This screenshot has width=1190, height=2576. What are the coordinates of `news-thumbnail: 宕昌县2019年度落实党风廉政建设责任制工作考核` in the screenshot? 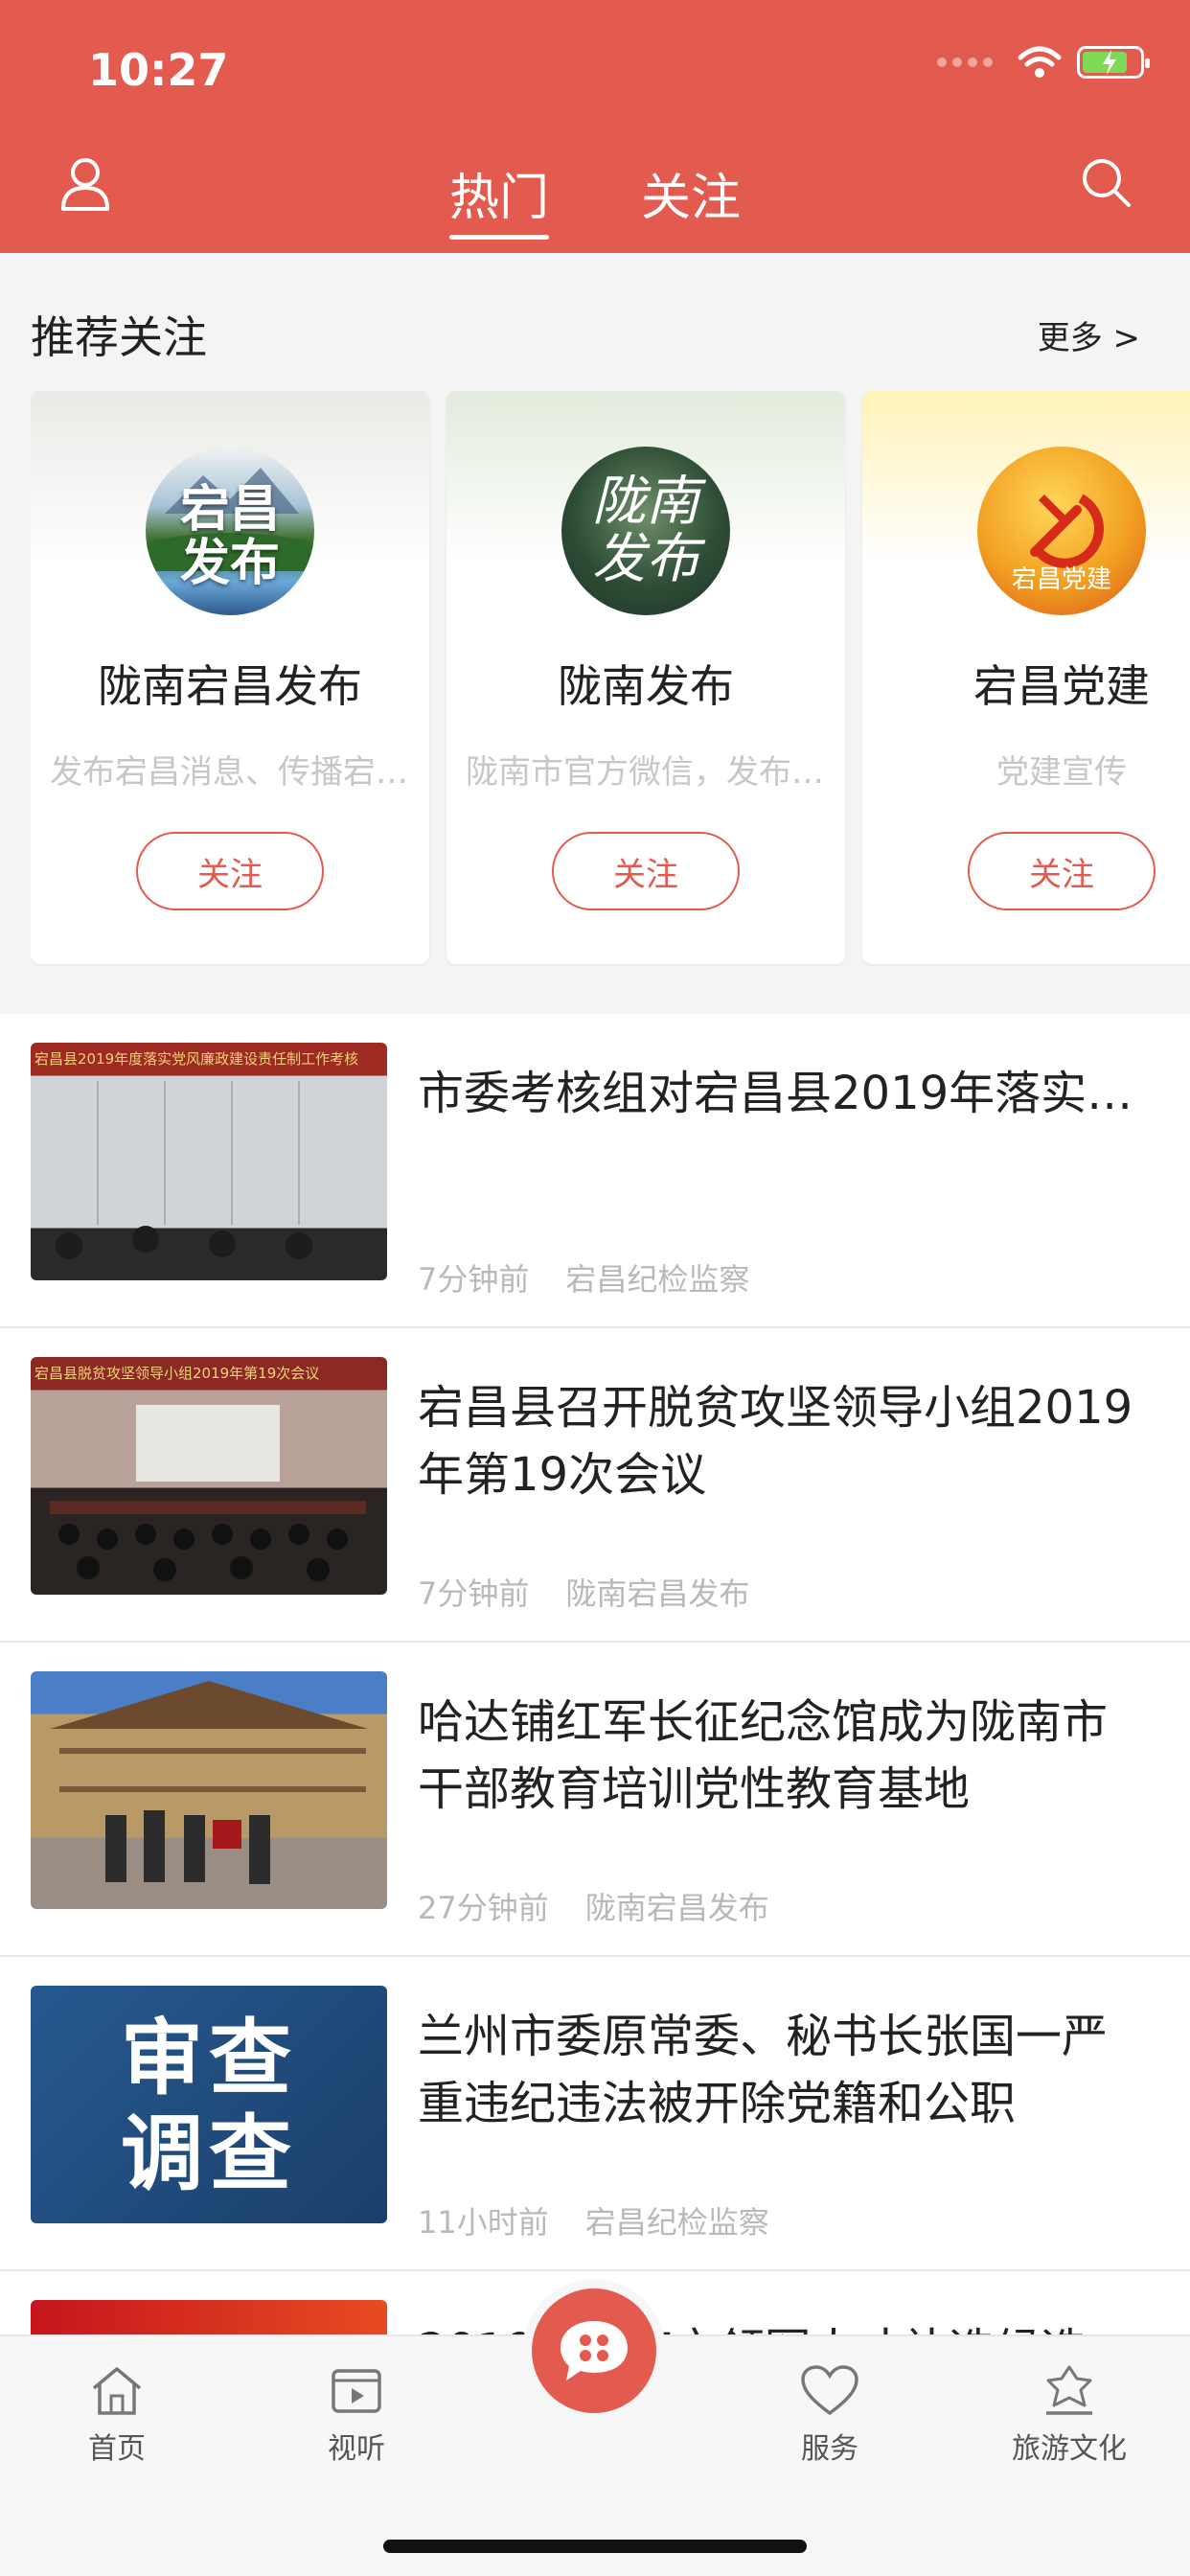 It's located at (209, 1161).